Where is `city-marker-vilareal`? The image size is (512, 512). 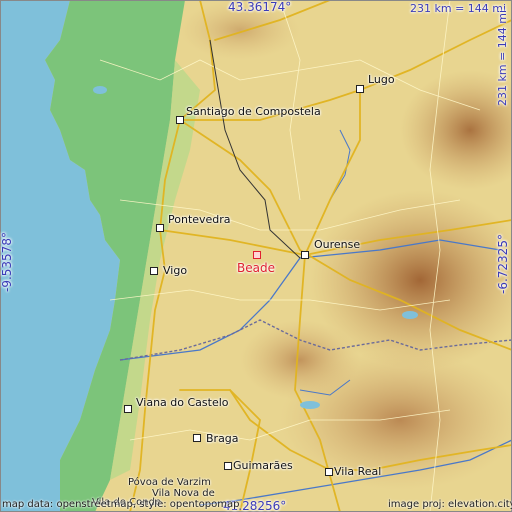 city-marker-vilareal is located at coordinates (329, 472).